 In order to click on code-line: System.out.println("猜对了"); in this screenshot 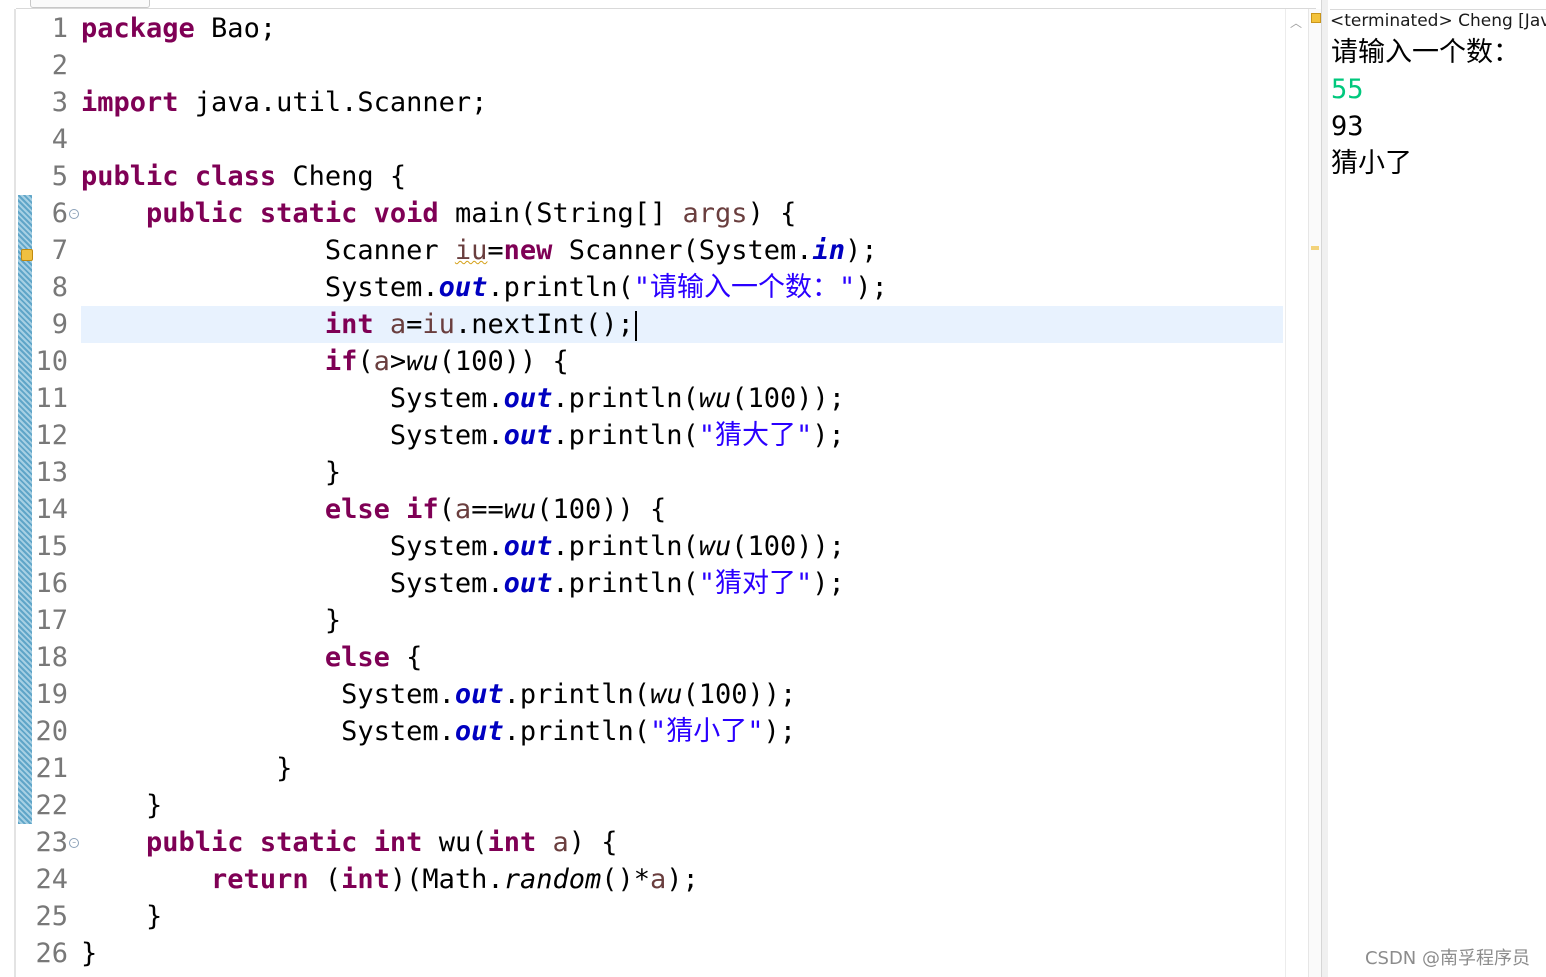, I will do `click(463, 583)`.